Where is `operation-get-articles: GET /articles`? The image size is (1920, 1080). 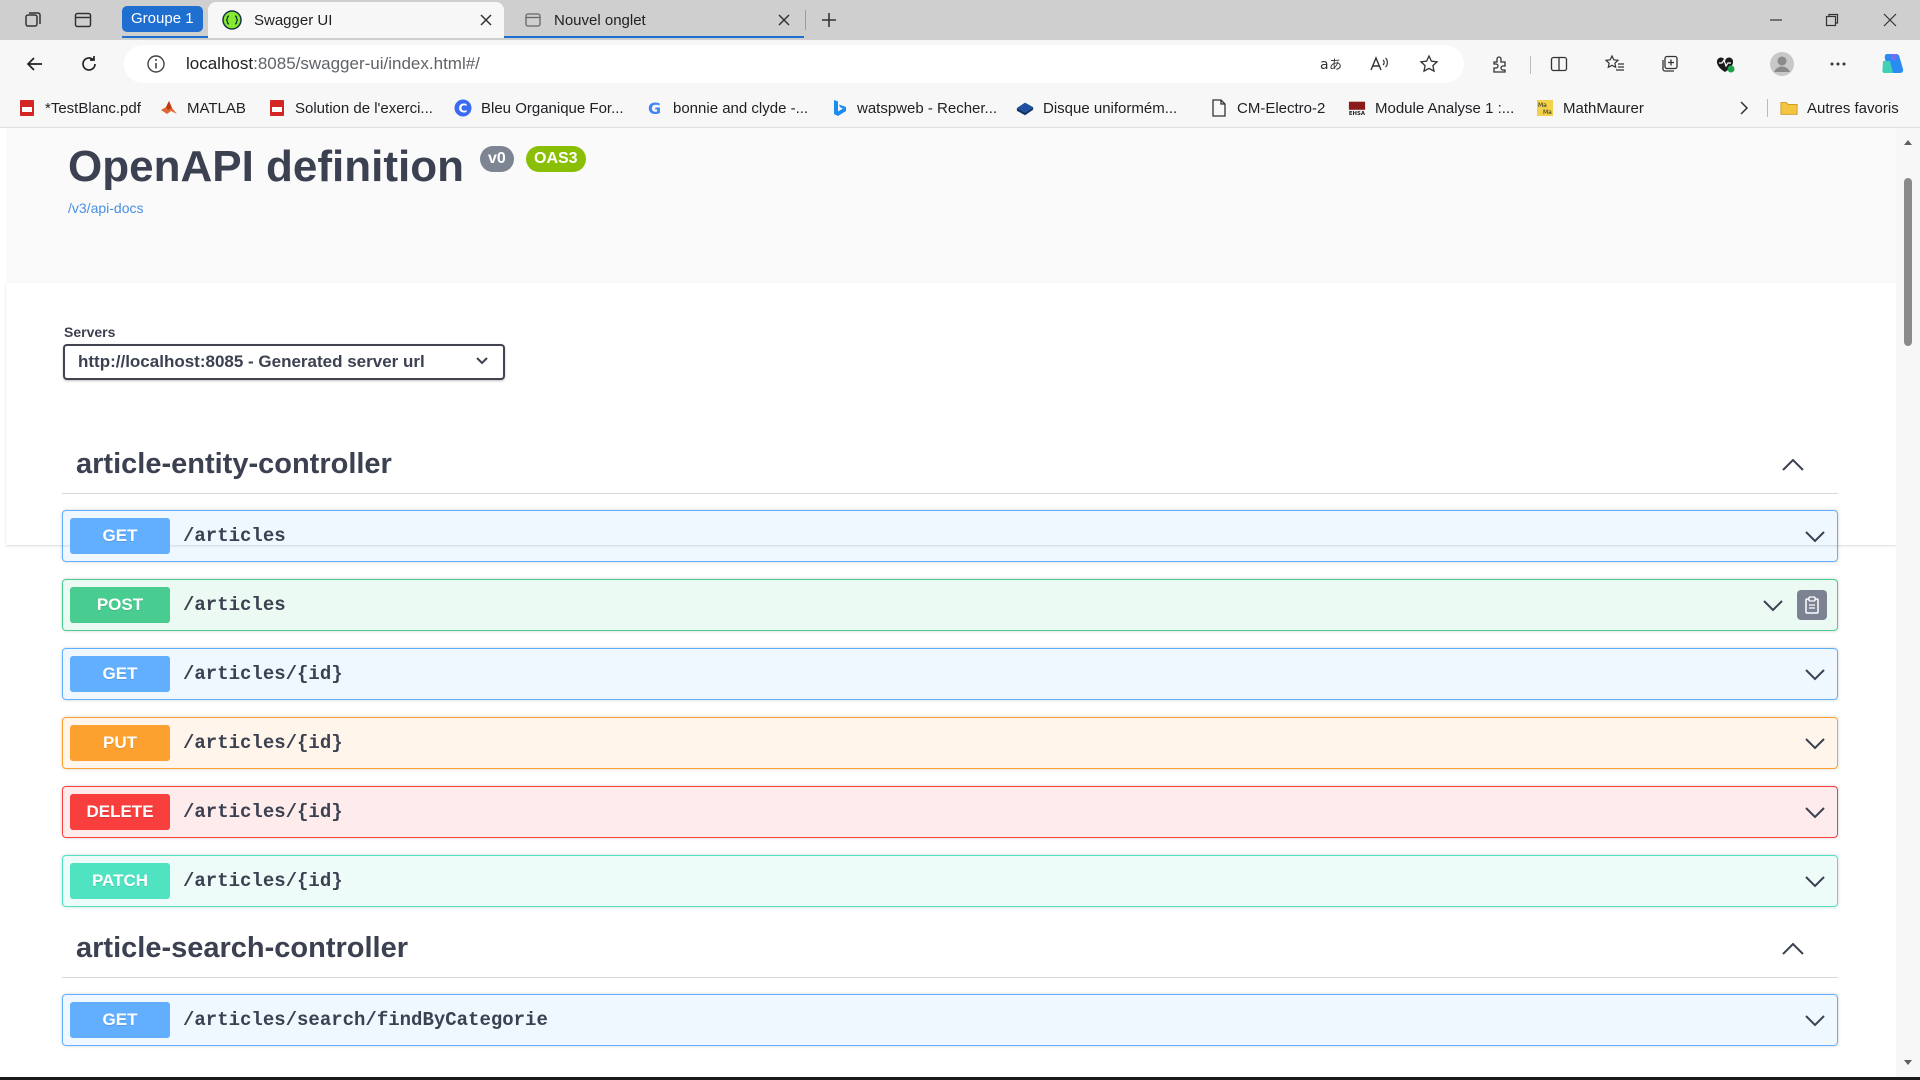 operation-get-articles: GET /articles is located at coordinates (950, 536).